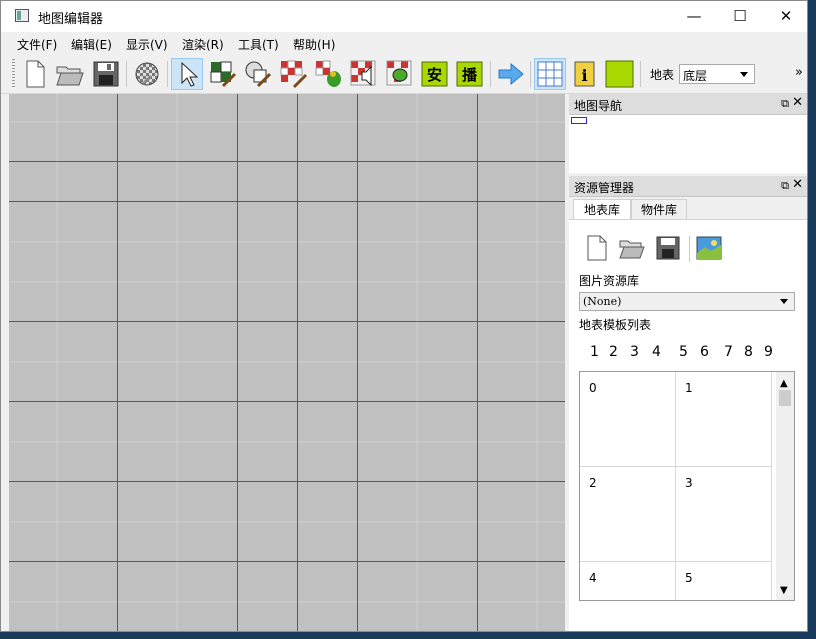 The image size is (816, 639). I want to click on template-cell-id: 0, so click(593, 388).